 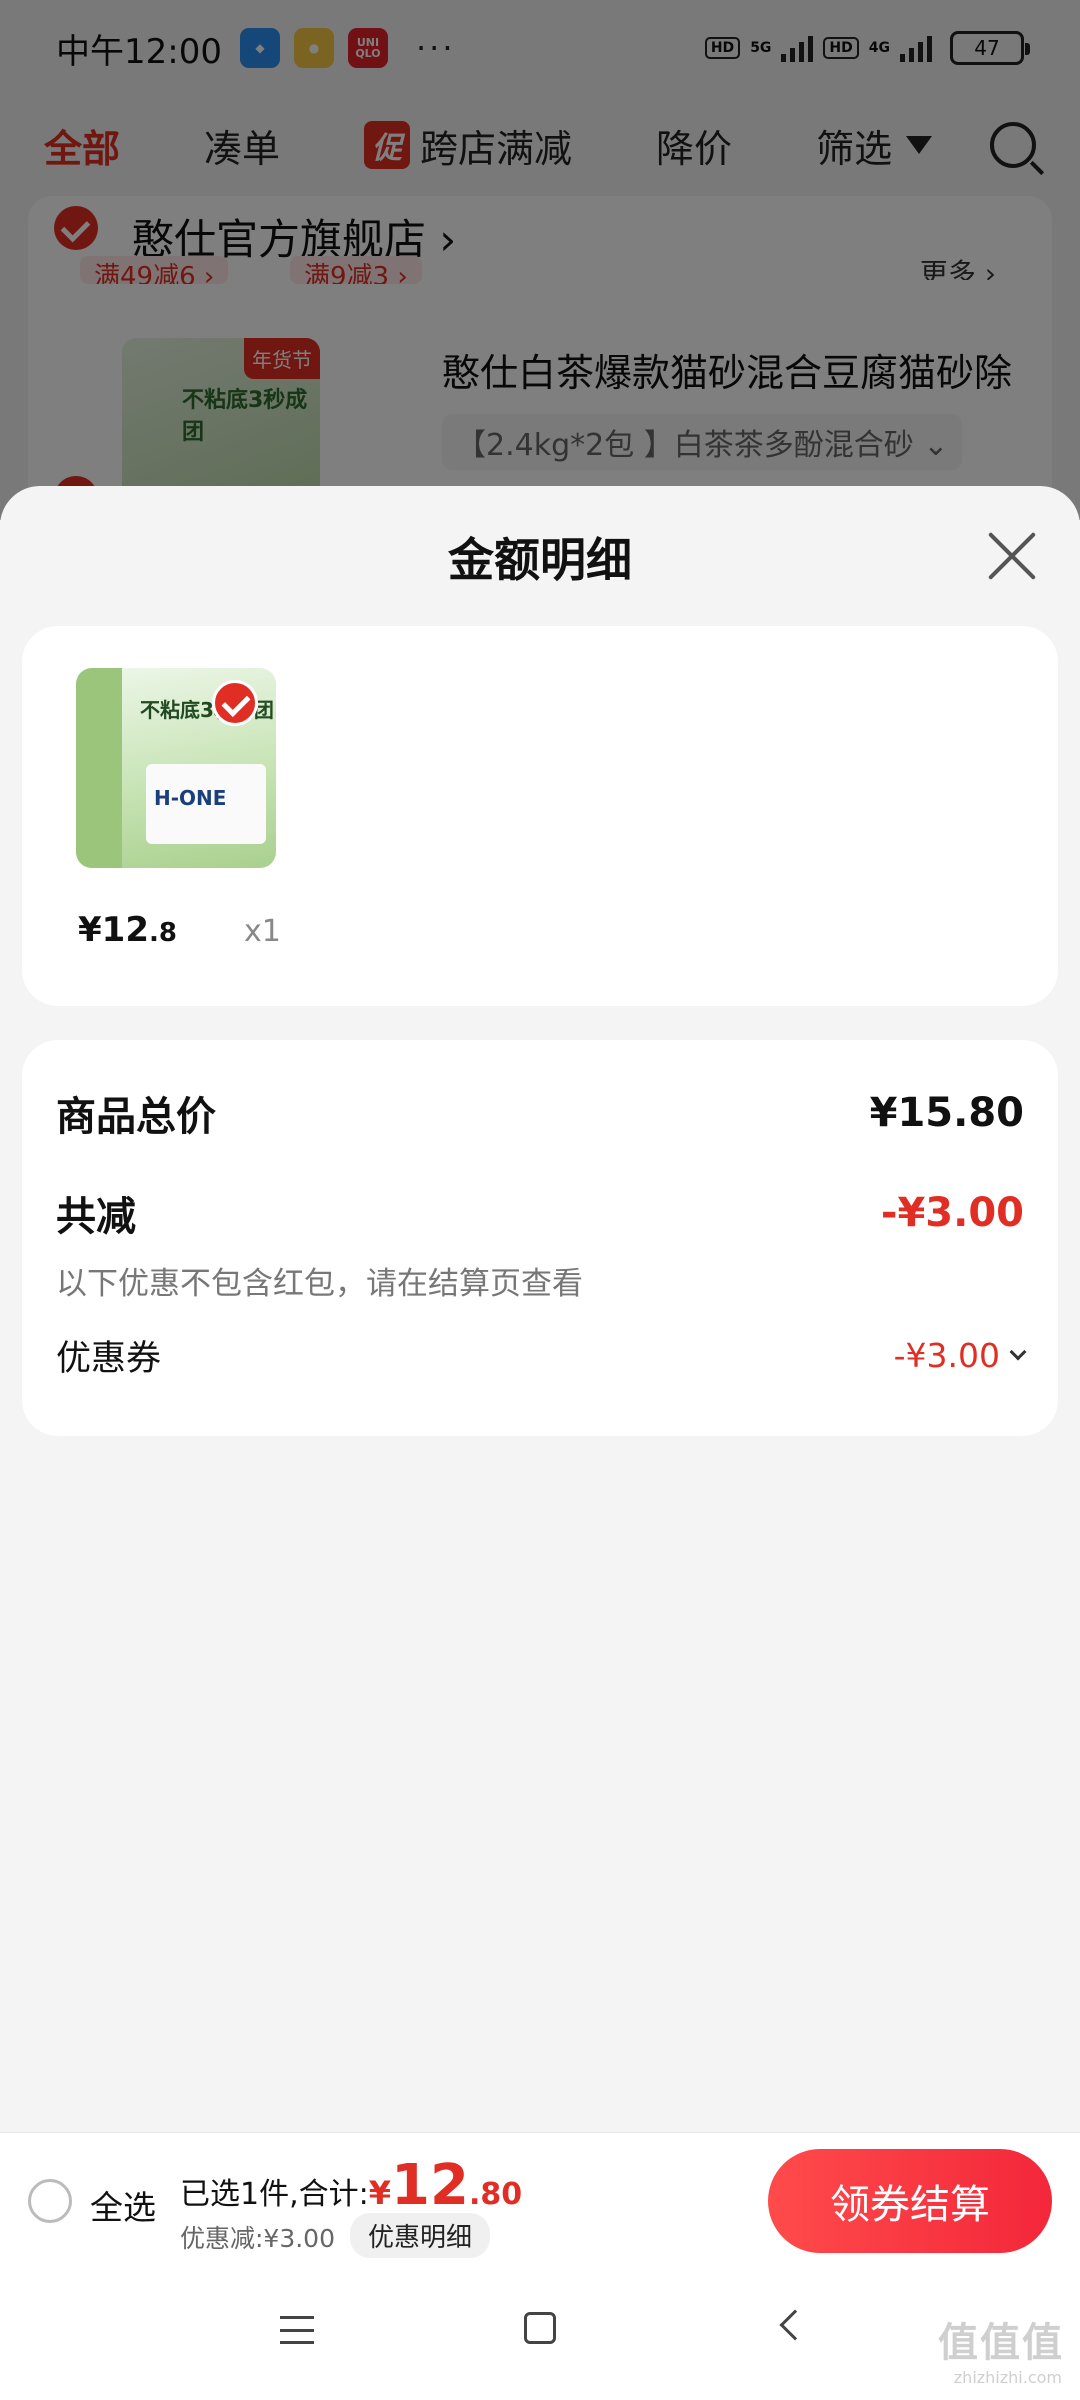 What do you see at coordinates (274, 2194) in the screenshot?
I see `selected-count-text: 已选1件,合计:` at bounding box center [274, 2194].